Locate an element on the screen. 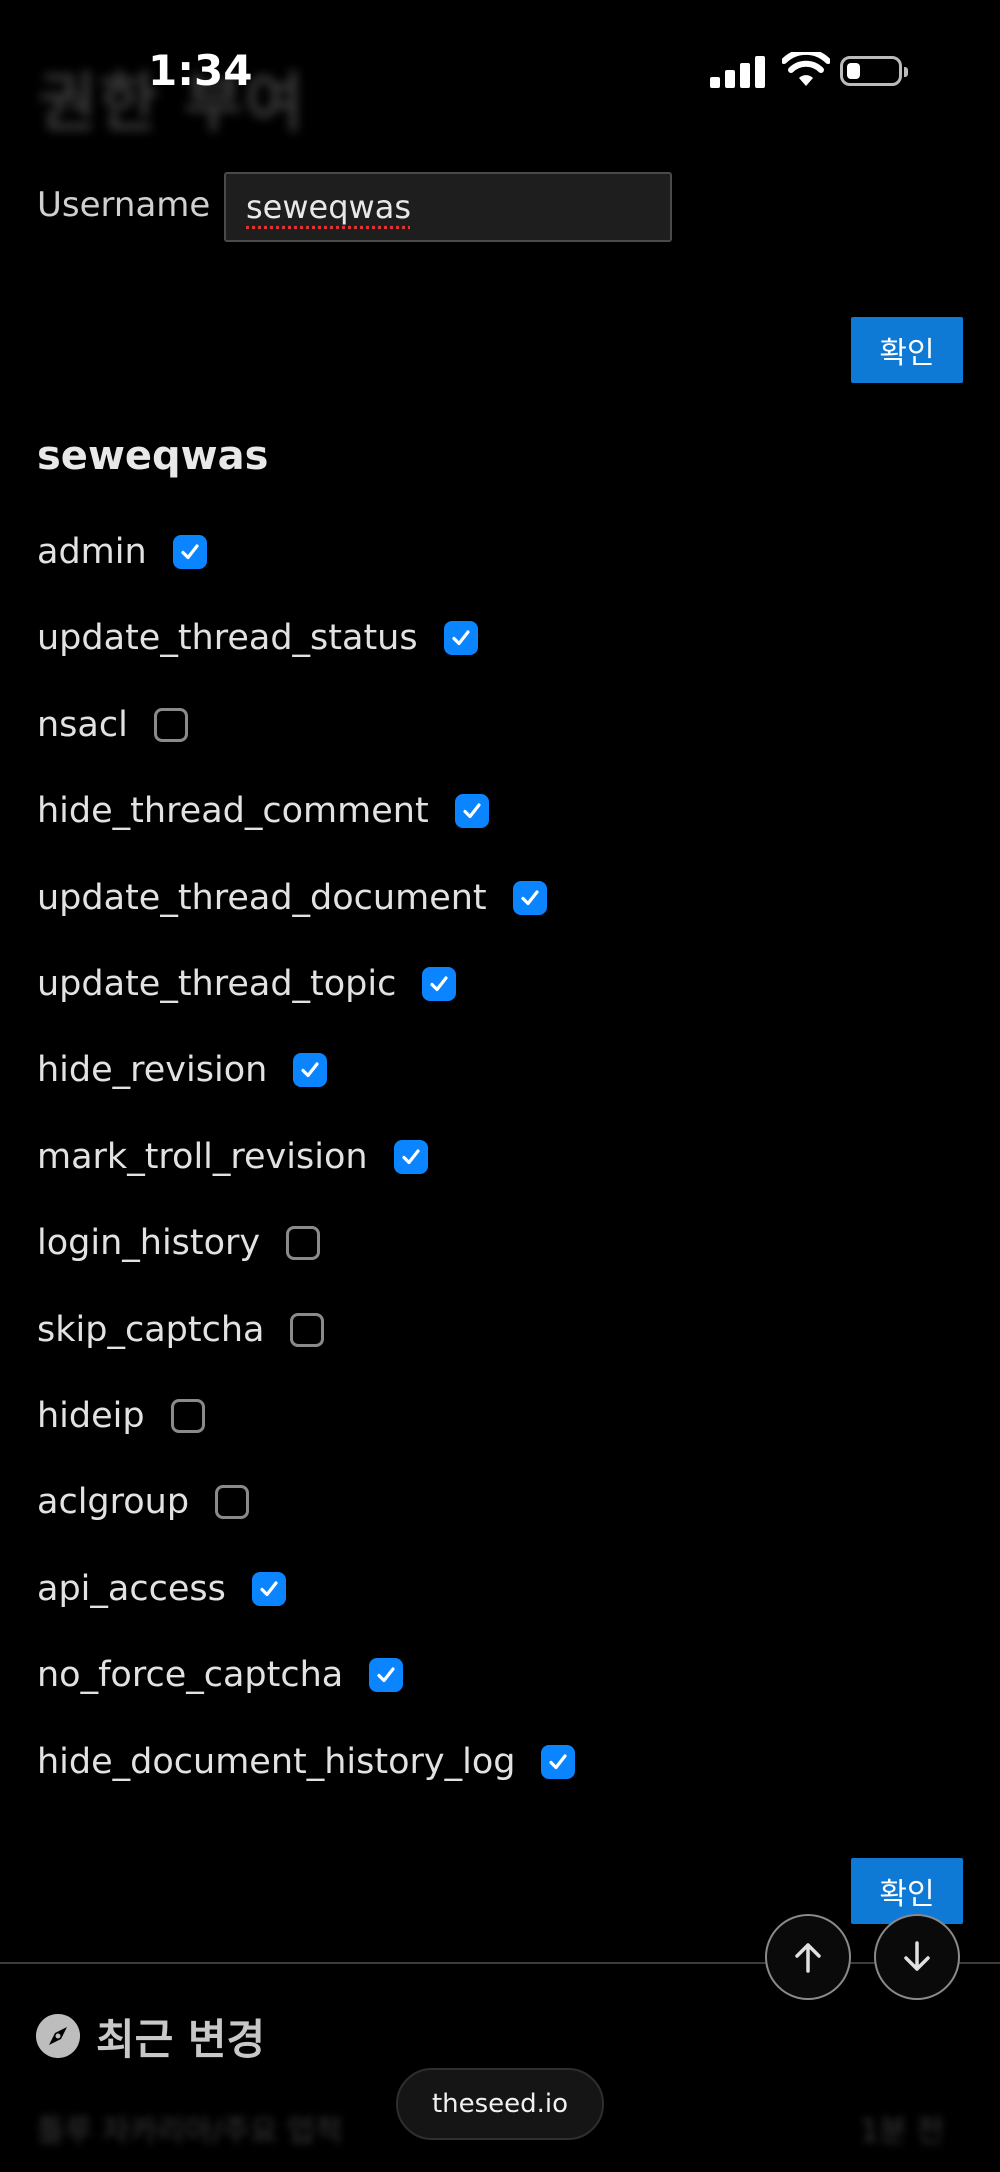  status-icons is located at coordinates (810, 72).